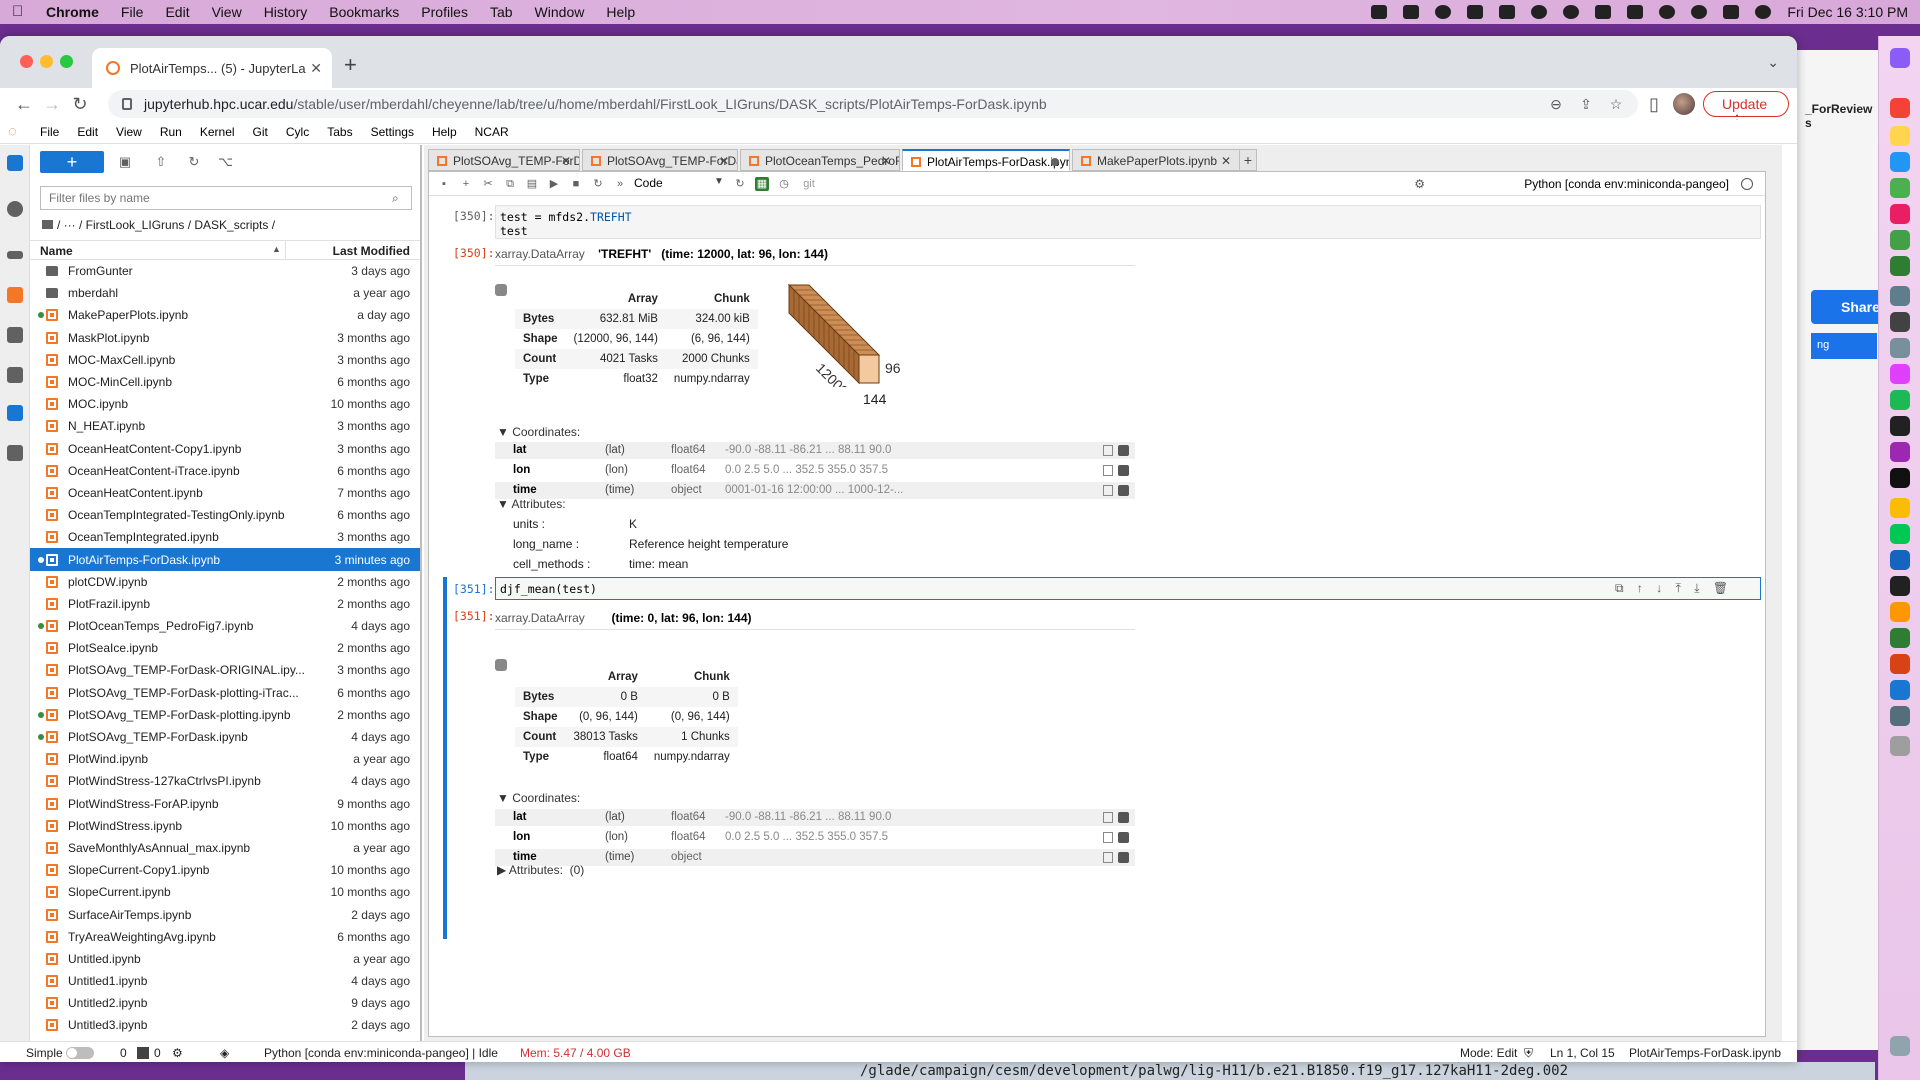 Image resolution: width=1920 pixels, height=1080 pixels. What do you see at coordinates (1900, 400) in the screenshot?
I see `spotify-icon` at bounding box center [1900, 400].